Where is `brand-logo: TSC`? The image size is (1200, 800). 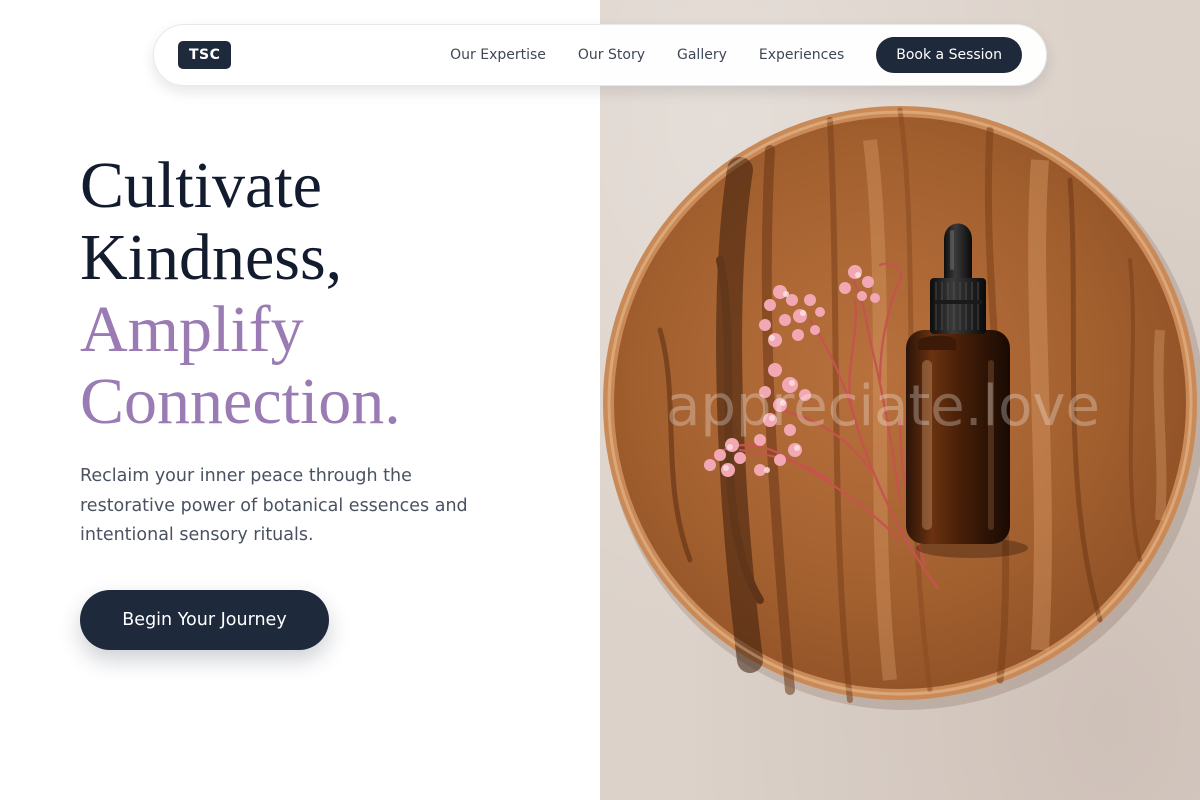 brand-logo: TSC is located at coordinates (205, 55).